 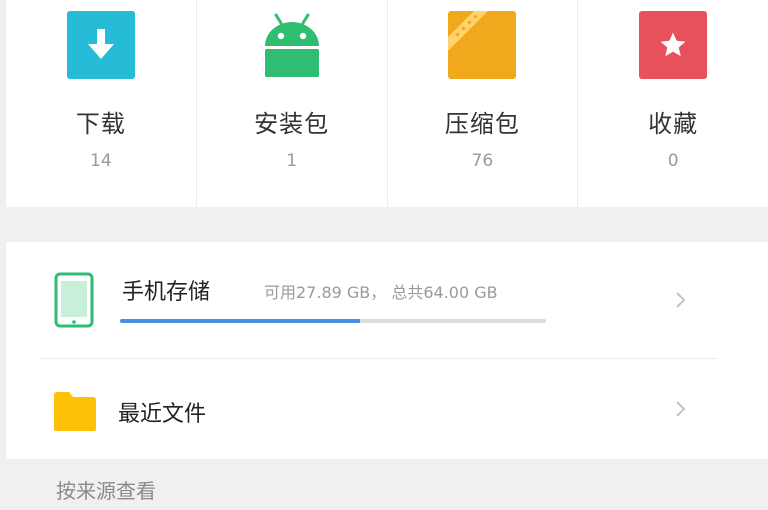 I want to click on category-label: 收藏, so click(x=673, y=124).